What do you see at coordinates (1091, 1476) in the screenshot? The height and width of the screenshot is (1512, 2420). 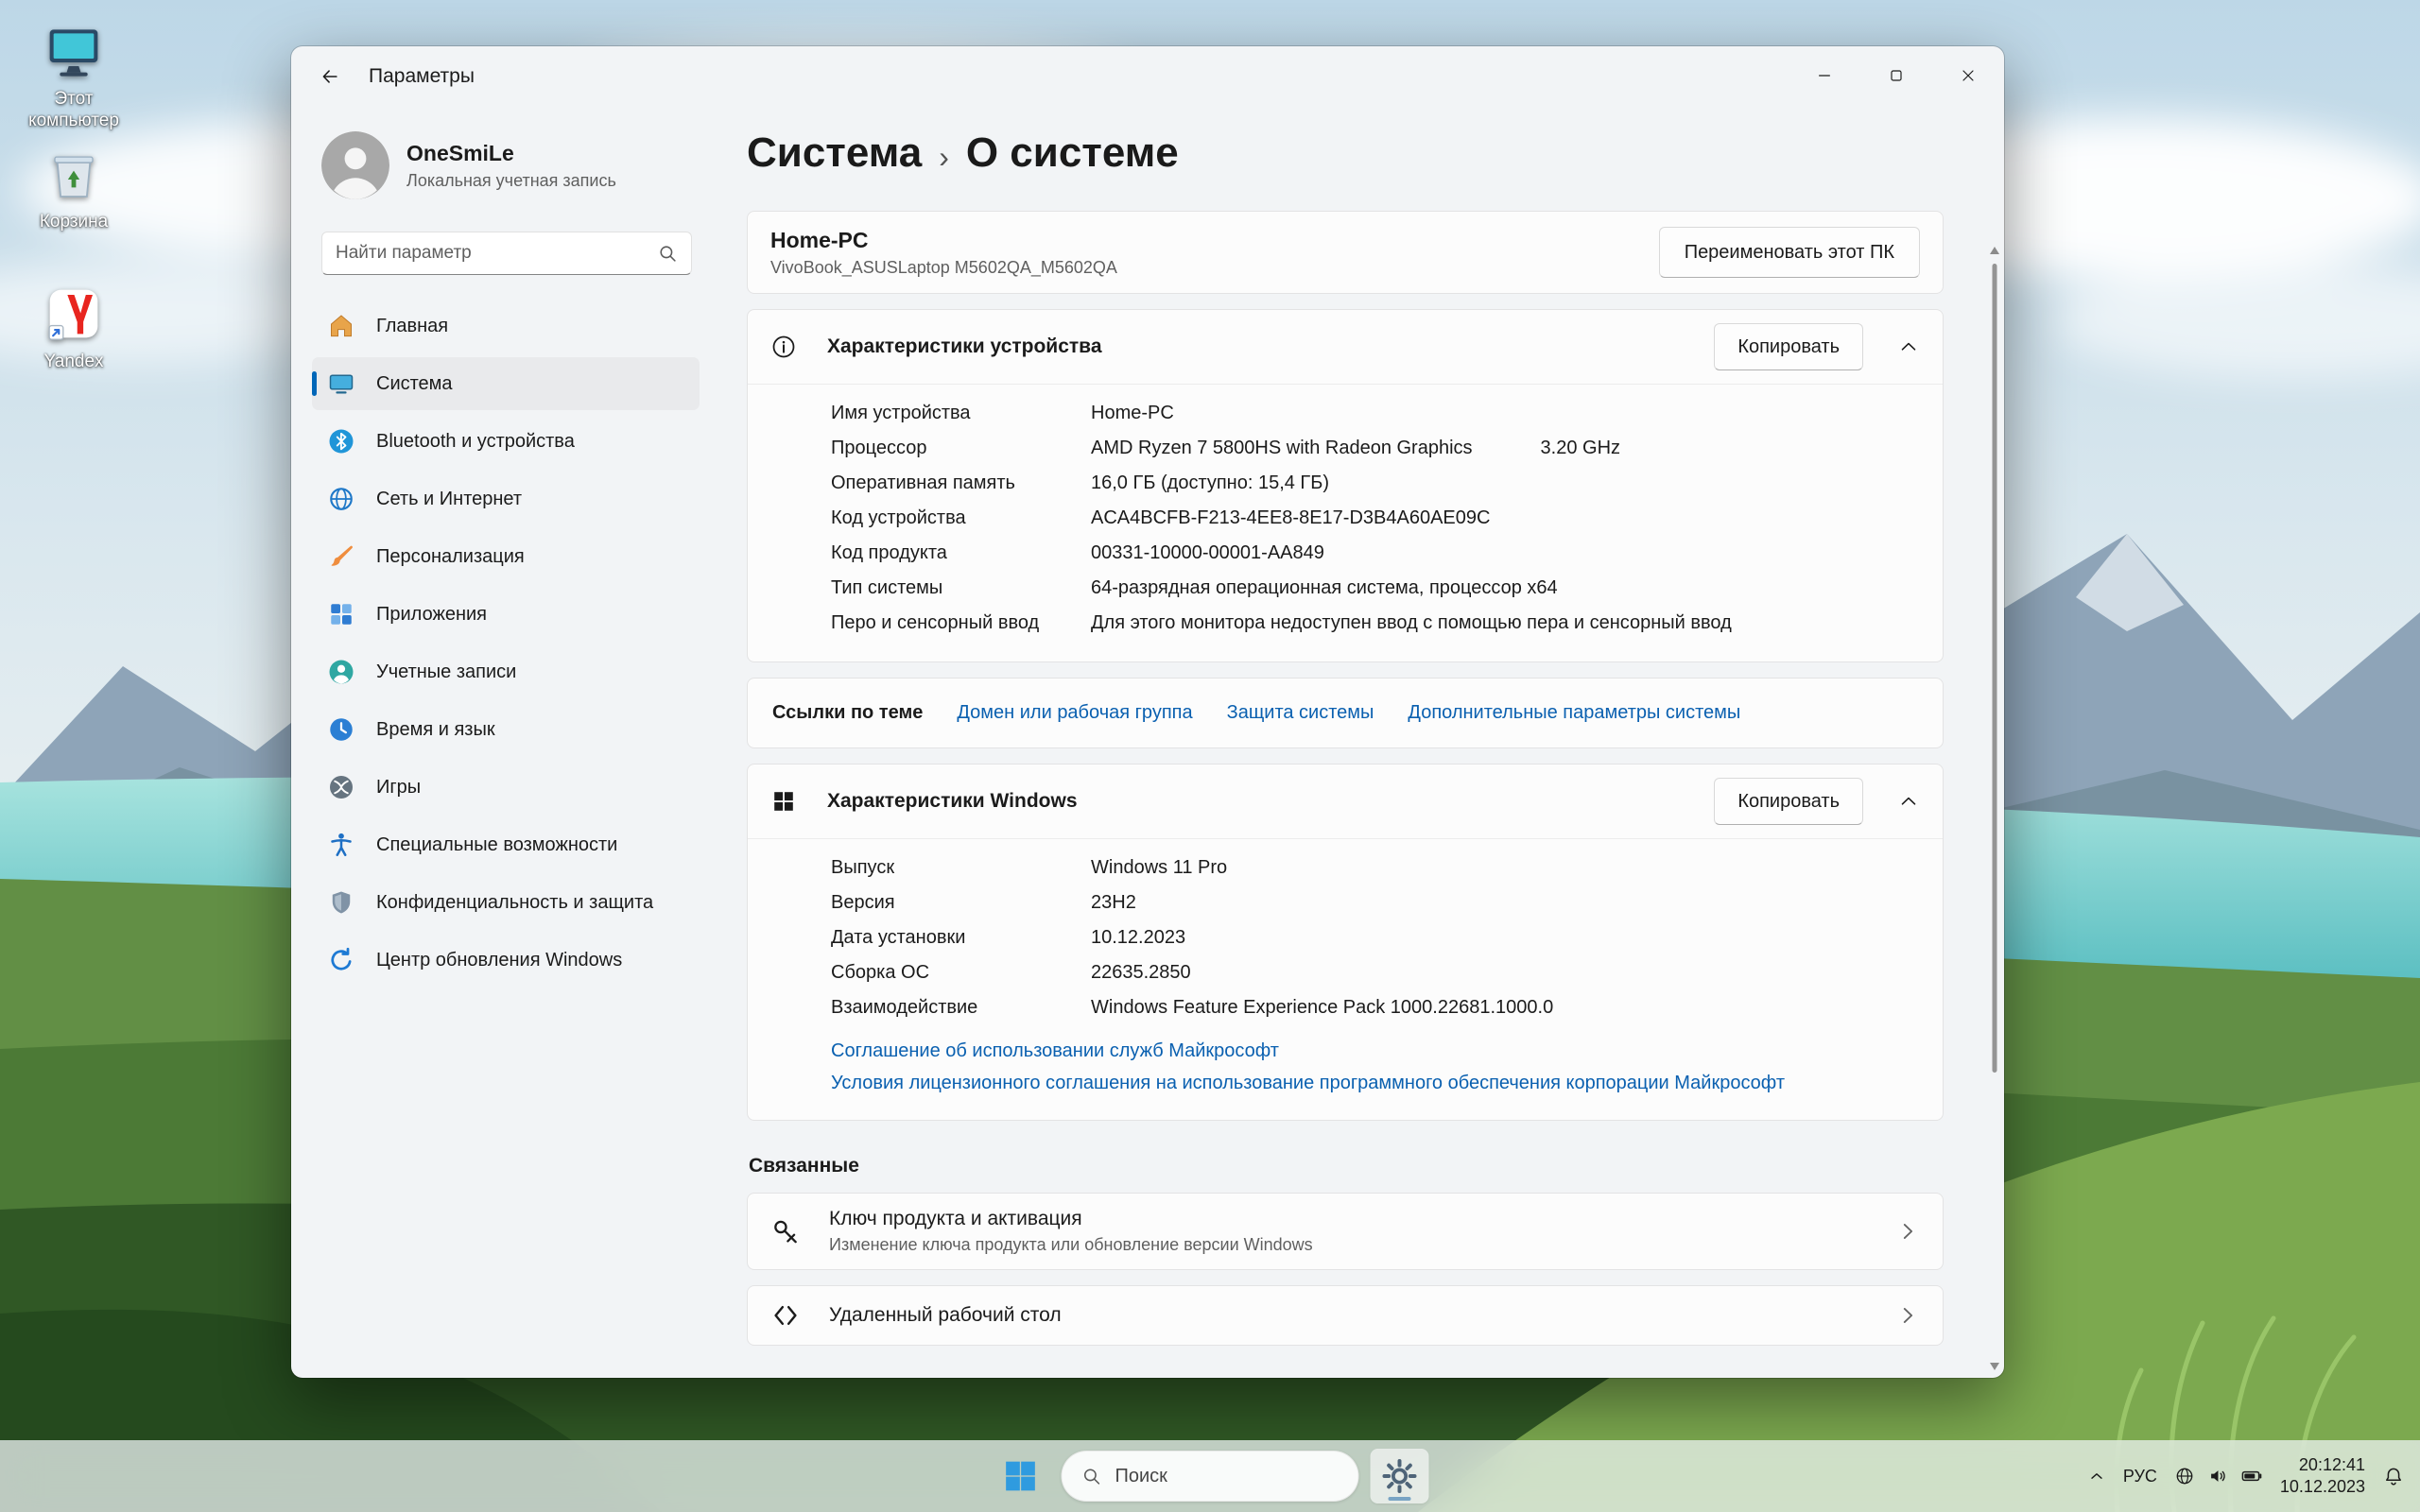 I see `taskbar-search-icon` at bounding box center [1091, 1476].